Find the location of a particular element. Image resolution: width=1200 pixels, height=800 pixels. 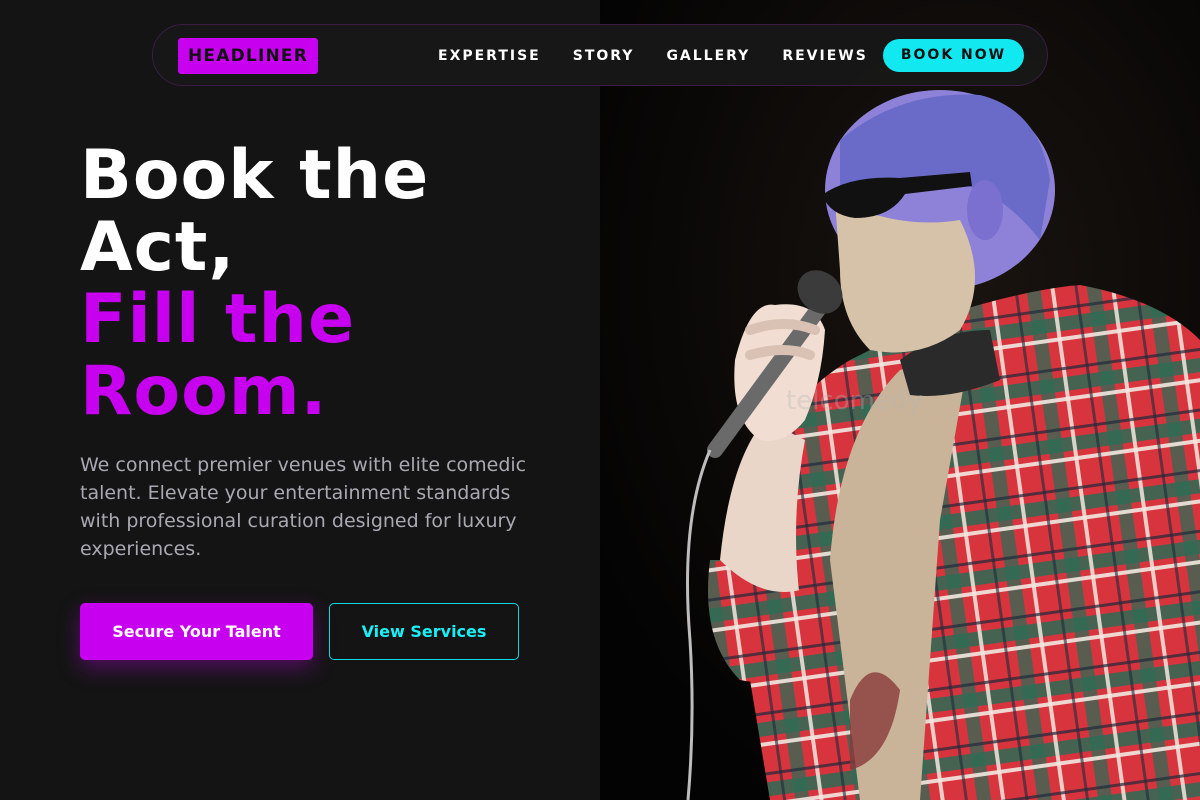

secure-talent-button: Secure Your Talent is located at coordinates (196, 631).